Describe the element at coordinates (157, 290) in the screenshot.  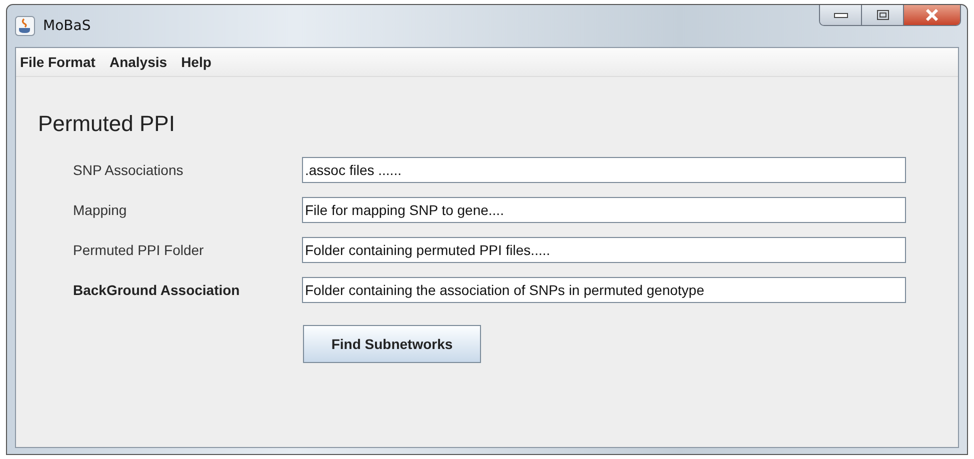
I see `field-label: BackGround Association` at that location.